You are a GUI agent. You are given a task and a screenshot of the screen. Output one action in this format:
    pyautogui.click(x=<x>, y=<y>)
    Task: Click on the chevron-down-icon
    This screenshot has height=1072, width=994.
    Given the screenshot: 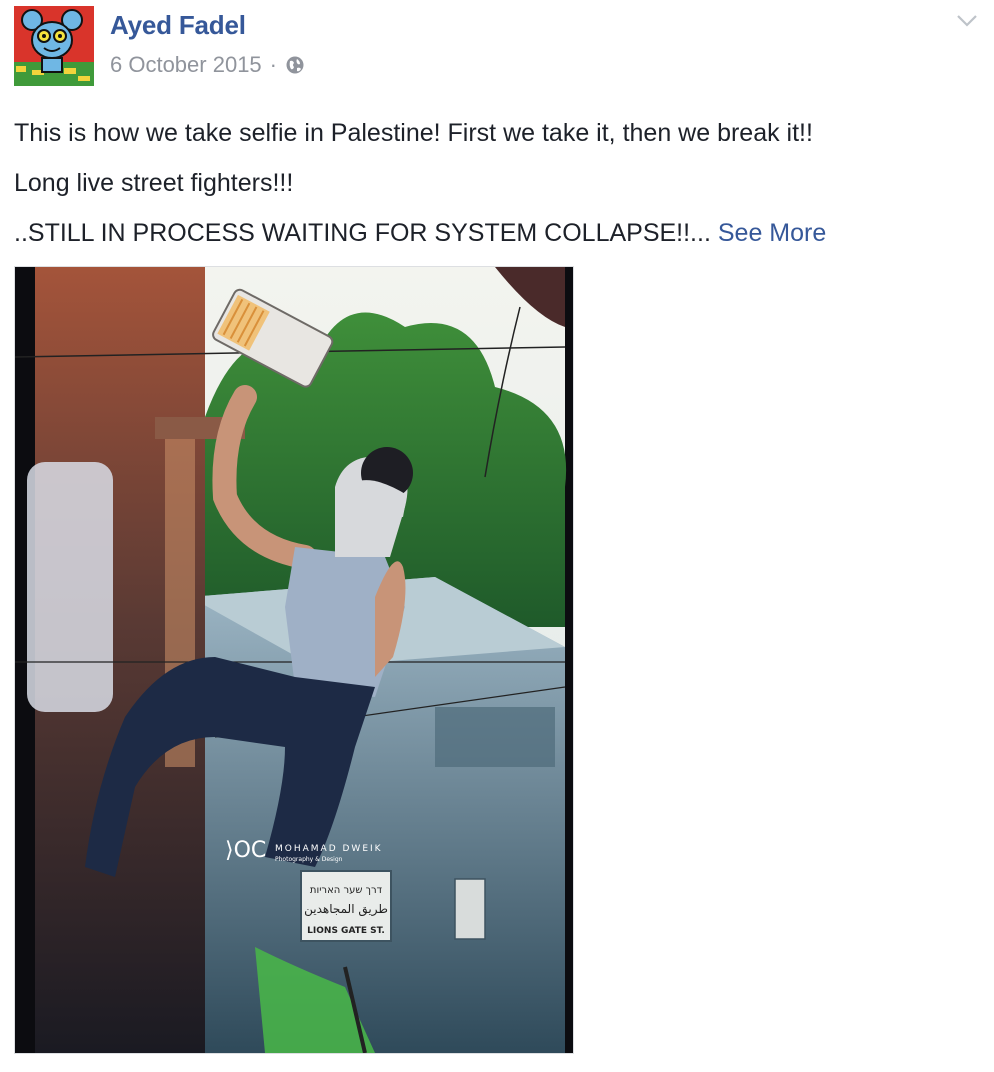 What is the action you would take?
    pyautogui.click(x=967, y=20)
    